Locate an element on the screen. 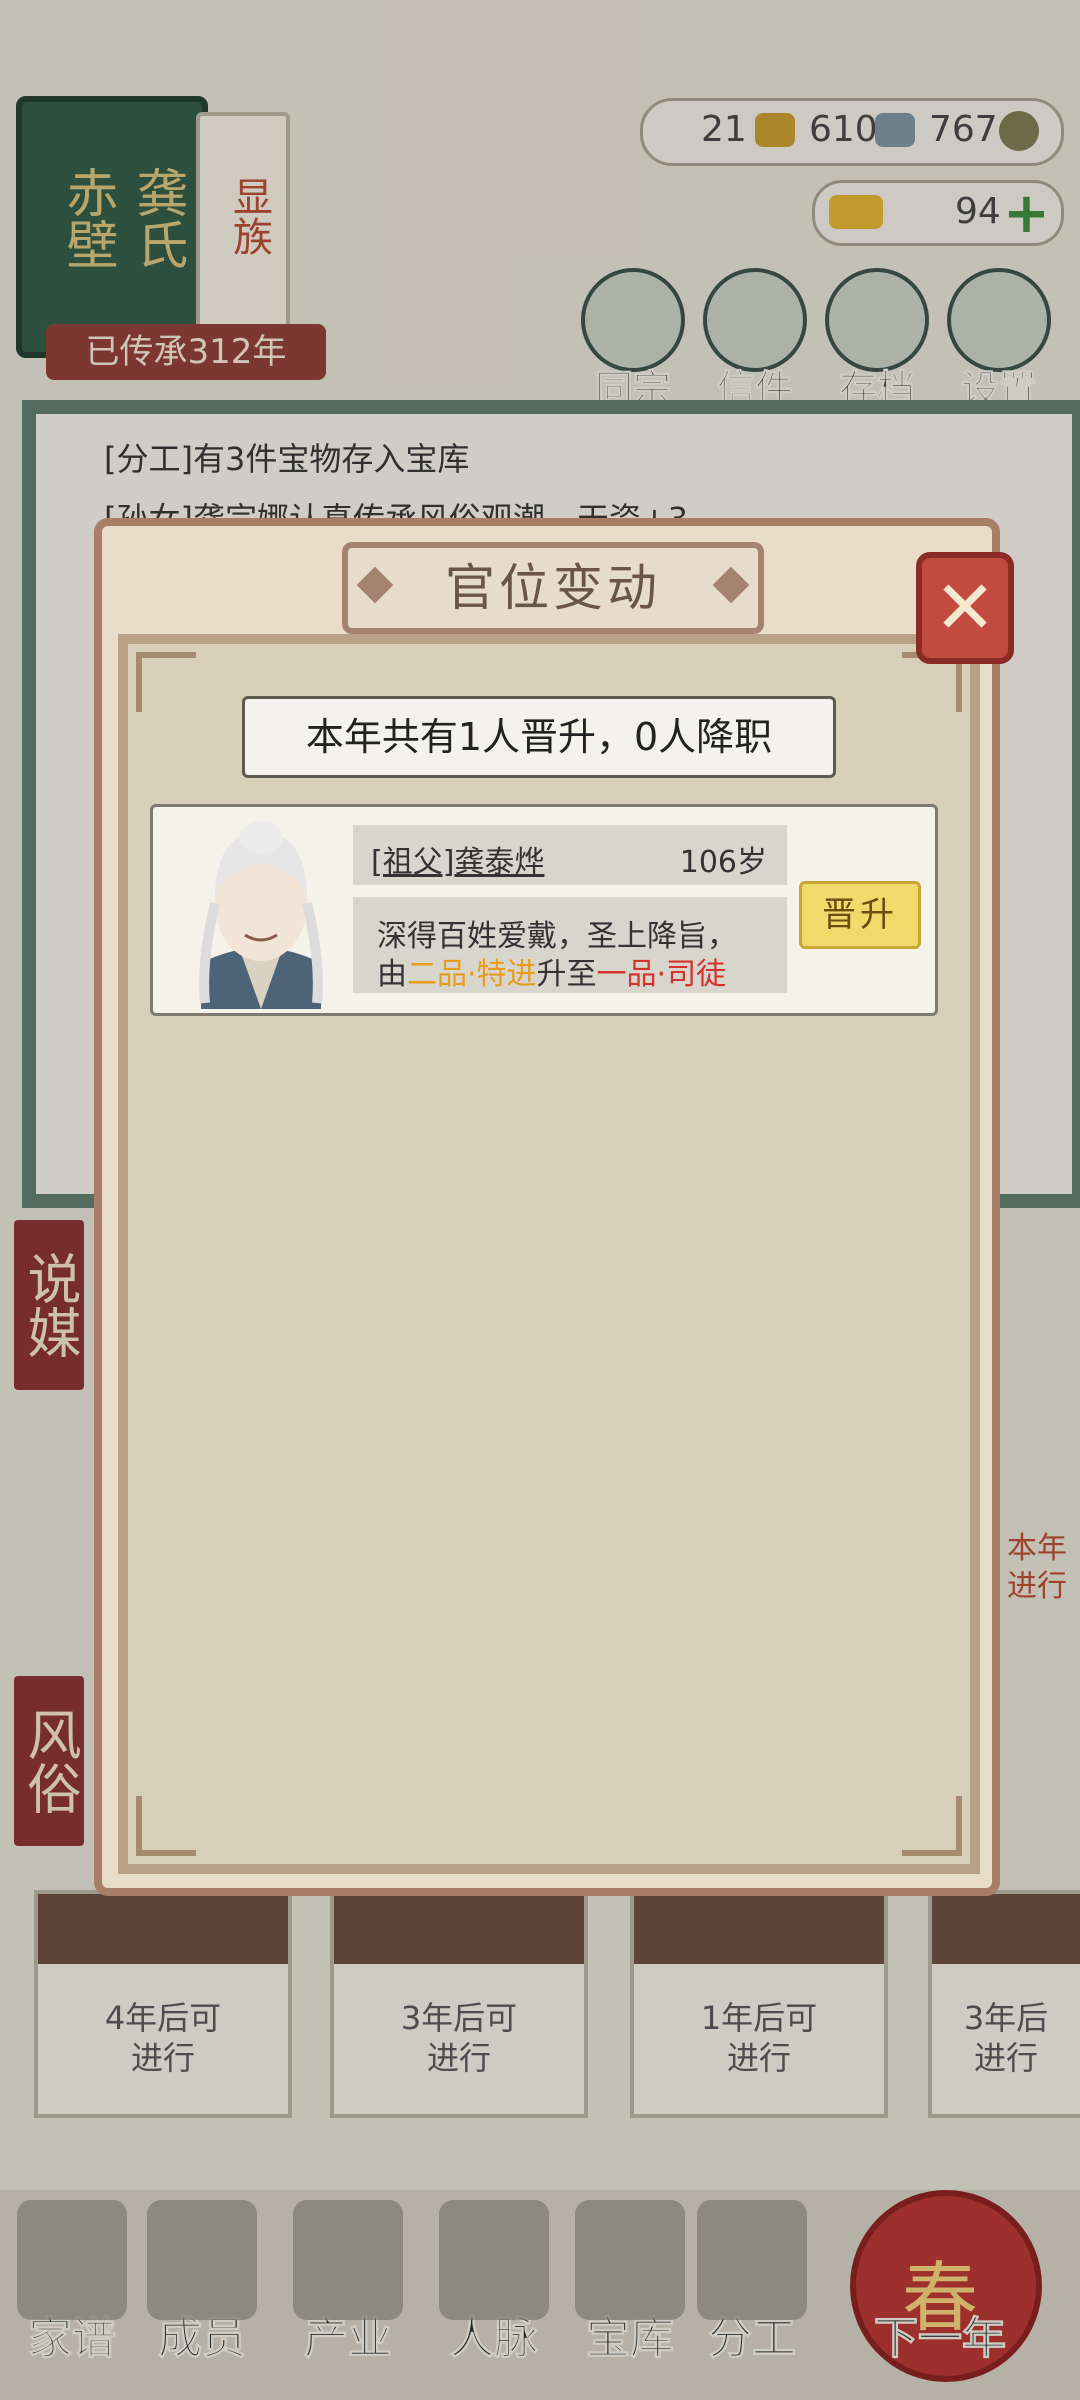 This screenshot has height=2400, width=1080. modal-title: 官位变动 is located at coordinates (553, 588).